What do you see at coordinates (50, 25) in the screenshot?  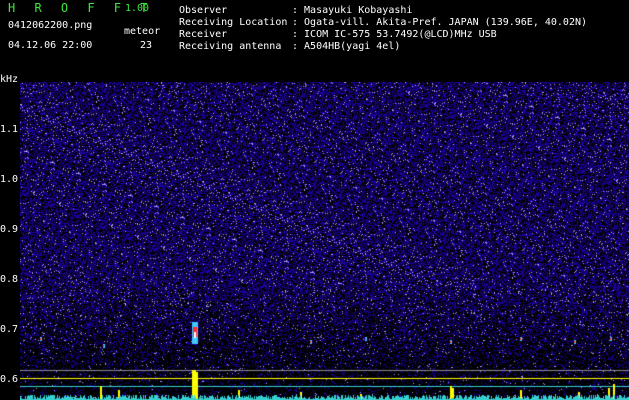 I see `file-name: 0412062200.png` at bounding box center [50, 25].